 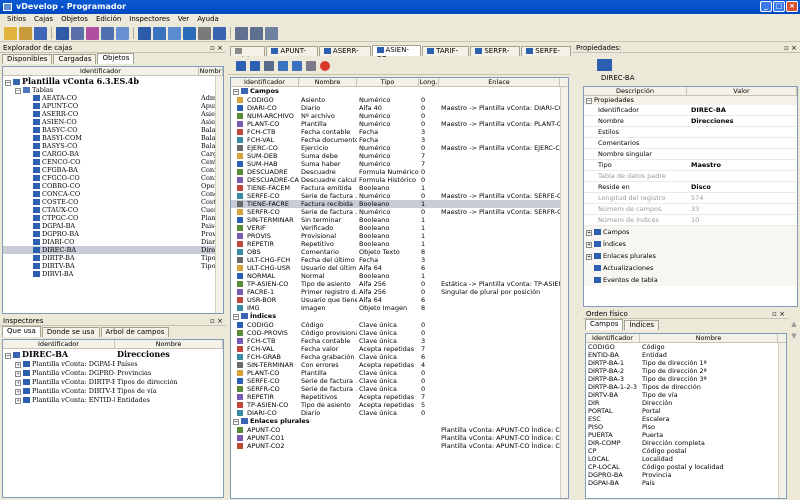 I want to click on grid-row: USR-BORUsuario que tiene...Alfa 646, so click(x=399, y=300).